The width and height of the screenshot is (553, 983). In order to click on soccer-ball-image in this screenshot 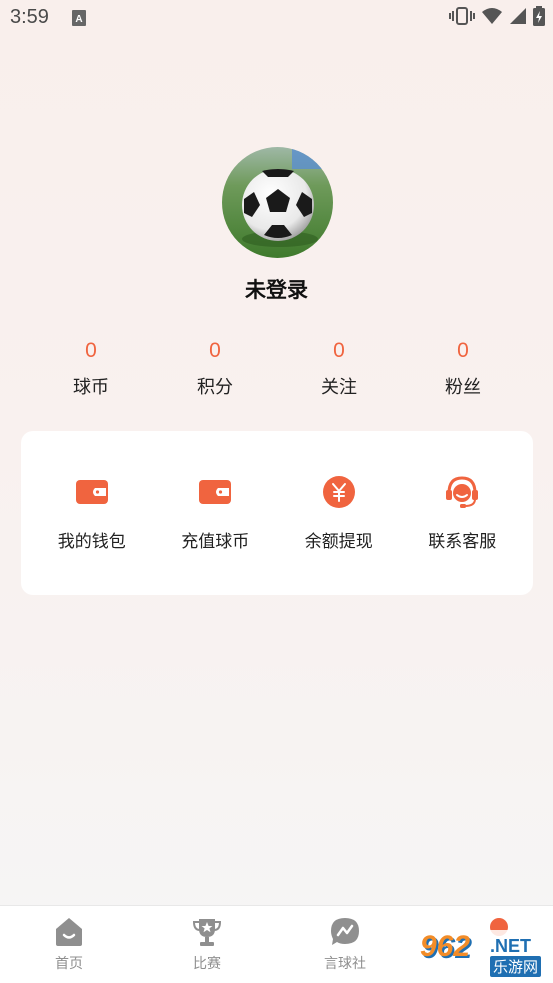, I will do `click(277, 202)`.